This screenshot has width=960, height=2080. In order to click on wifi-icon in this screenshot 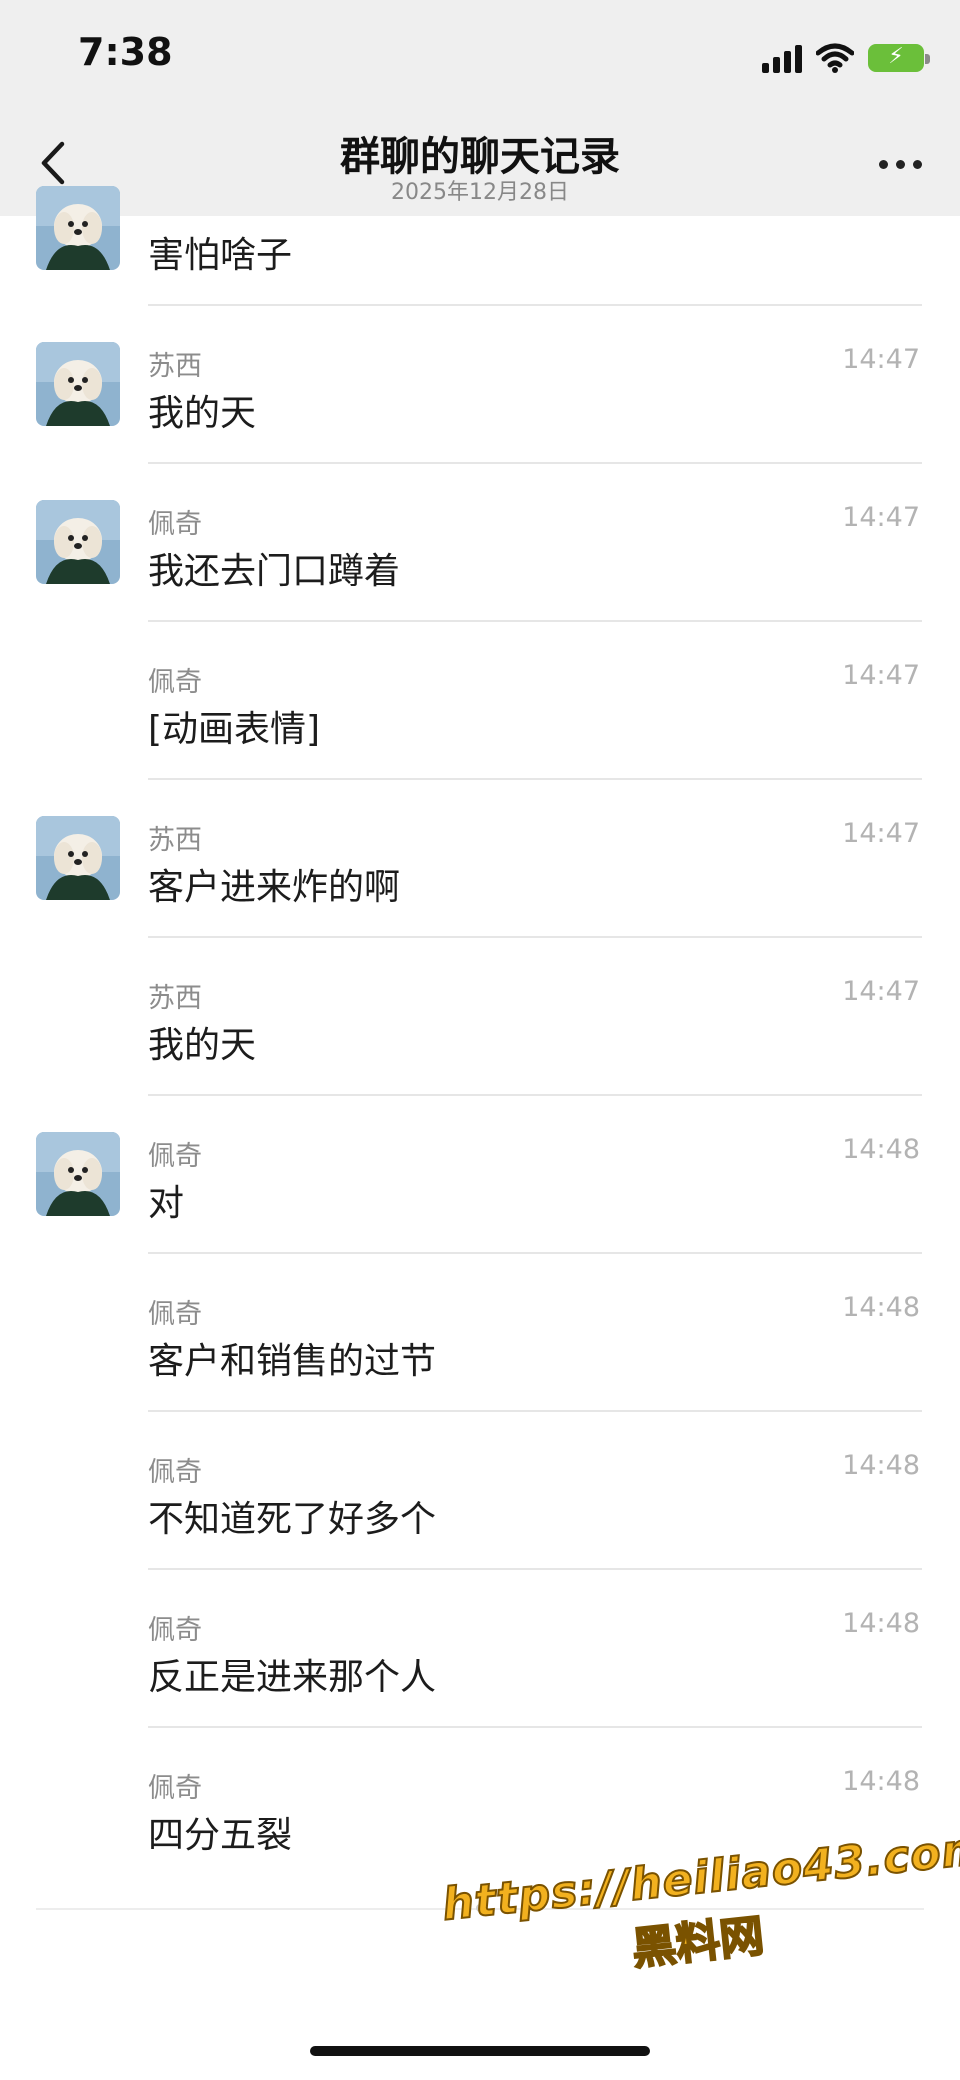, I will do `click(835, 58)`.